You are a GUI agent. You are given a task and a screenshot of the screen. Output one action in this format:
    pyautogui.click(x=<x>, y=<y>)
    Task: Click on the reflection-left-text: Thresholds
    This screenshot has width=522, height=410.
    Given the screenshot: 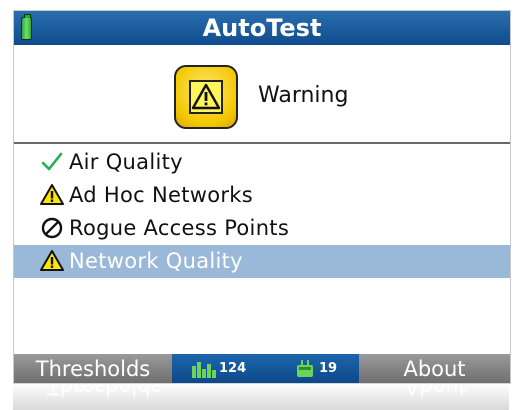 What is the action you would take?
    pyautogui.click(x=104, y=391)
    